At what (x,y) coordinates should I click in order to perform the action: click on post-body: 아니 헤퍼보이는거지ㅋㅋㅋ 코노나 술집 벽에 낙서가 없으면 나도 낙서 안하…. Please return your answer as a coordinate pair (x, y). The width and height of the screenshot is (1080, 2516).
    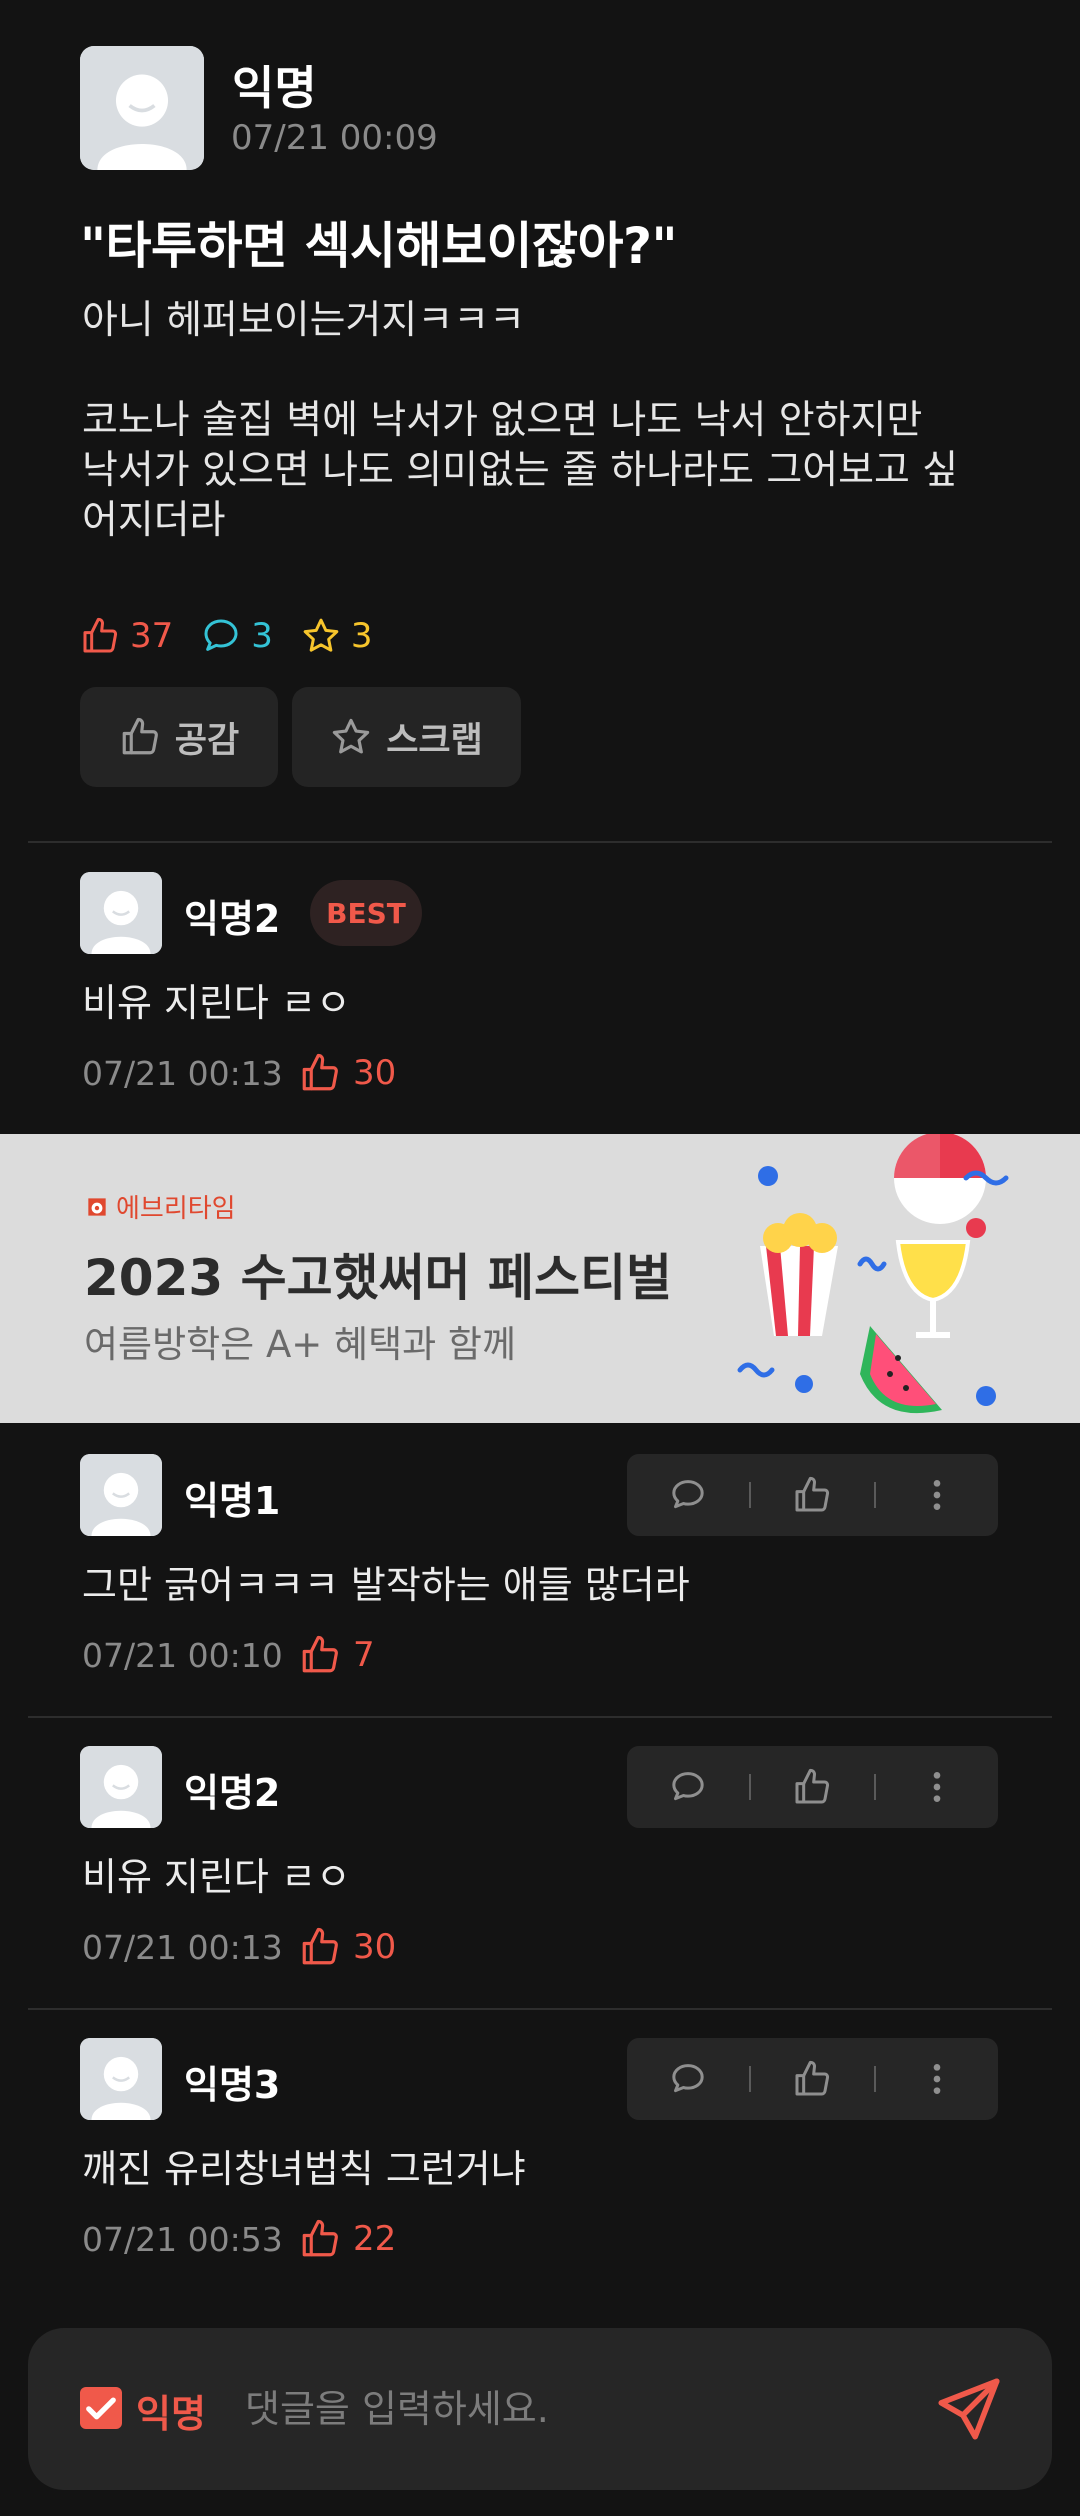
    Looking at the image, I should click on (520, 420).